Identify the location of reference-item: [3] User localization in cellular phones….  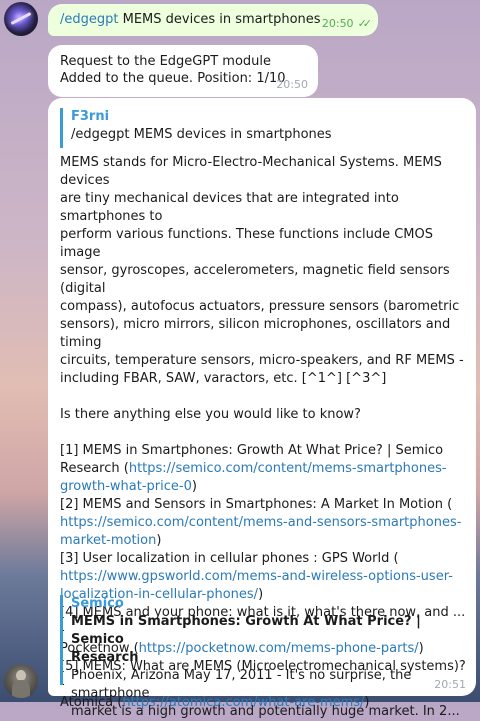
(229, 558).